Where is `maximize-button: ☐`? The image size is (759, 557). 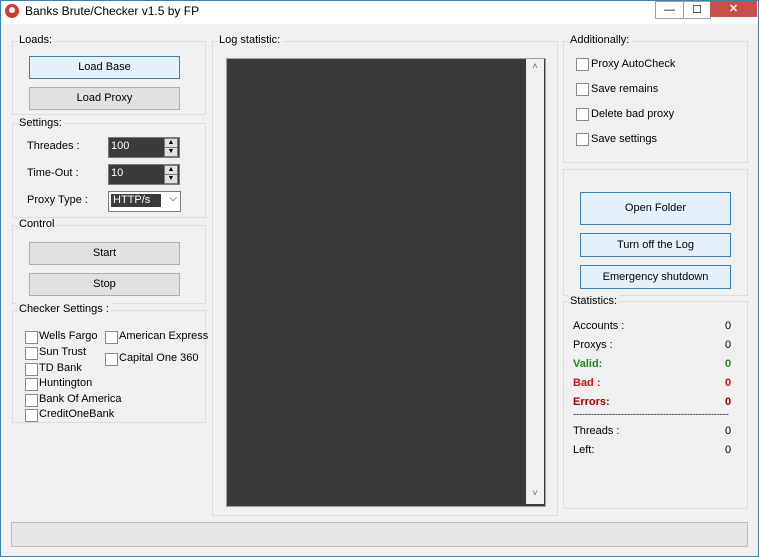
maximize-button: ☐ is located at coordinates (697, 10).